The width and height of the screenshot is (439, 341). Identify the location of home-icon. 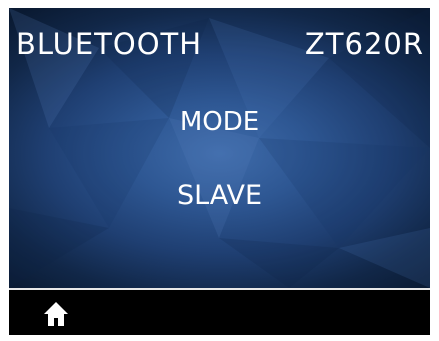
(56, 314).